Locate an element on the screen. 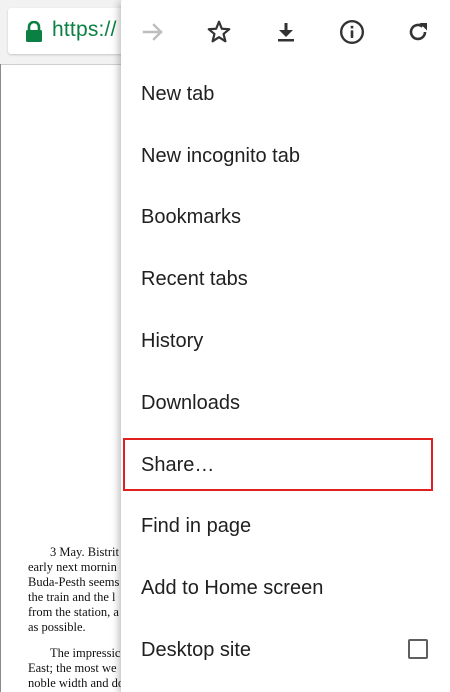  menu-item-downloads: Downloads is located at coordinates (285, 405).